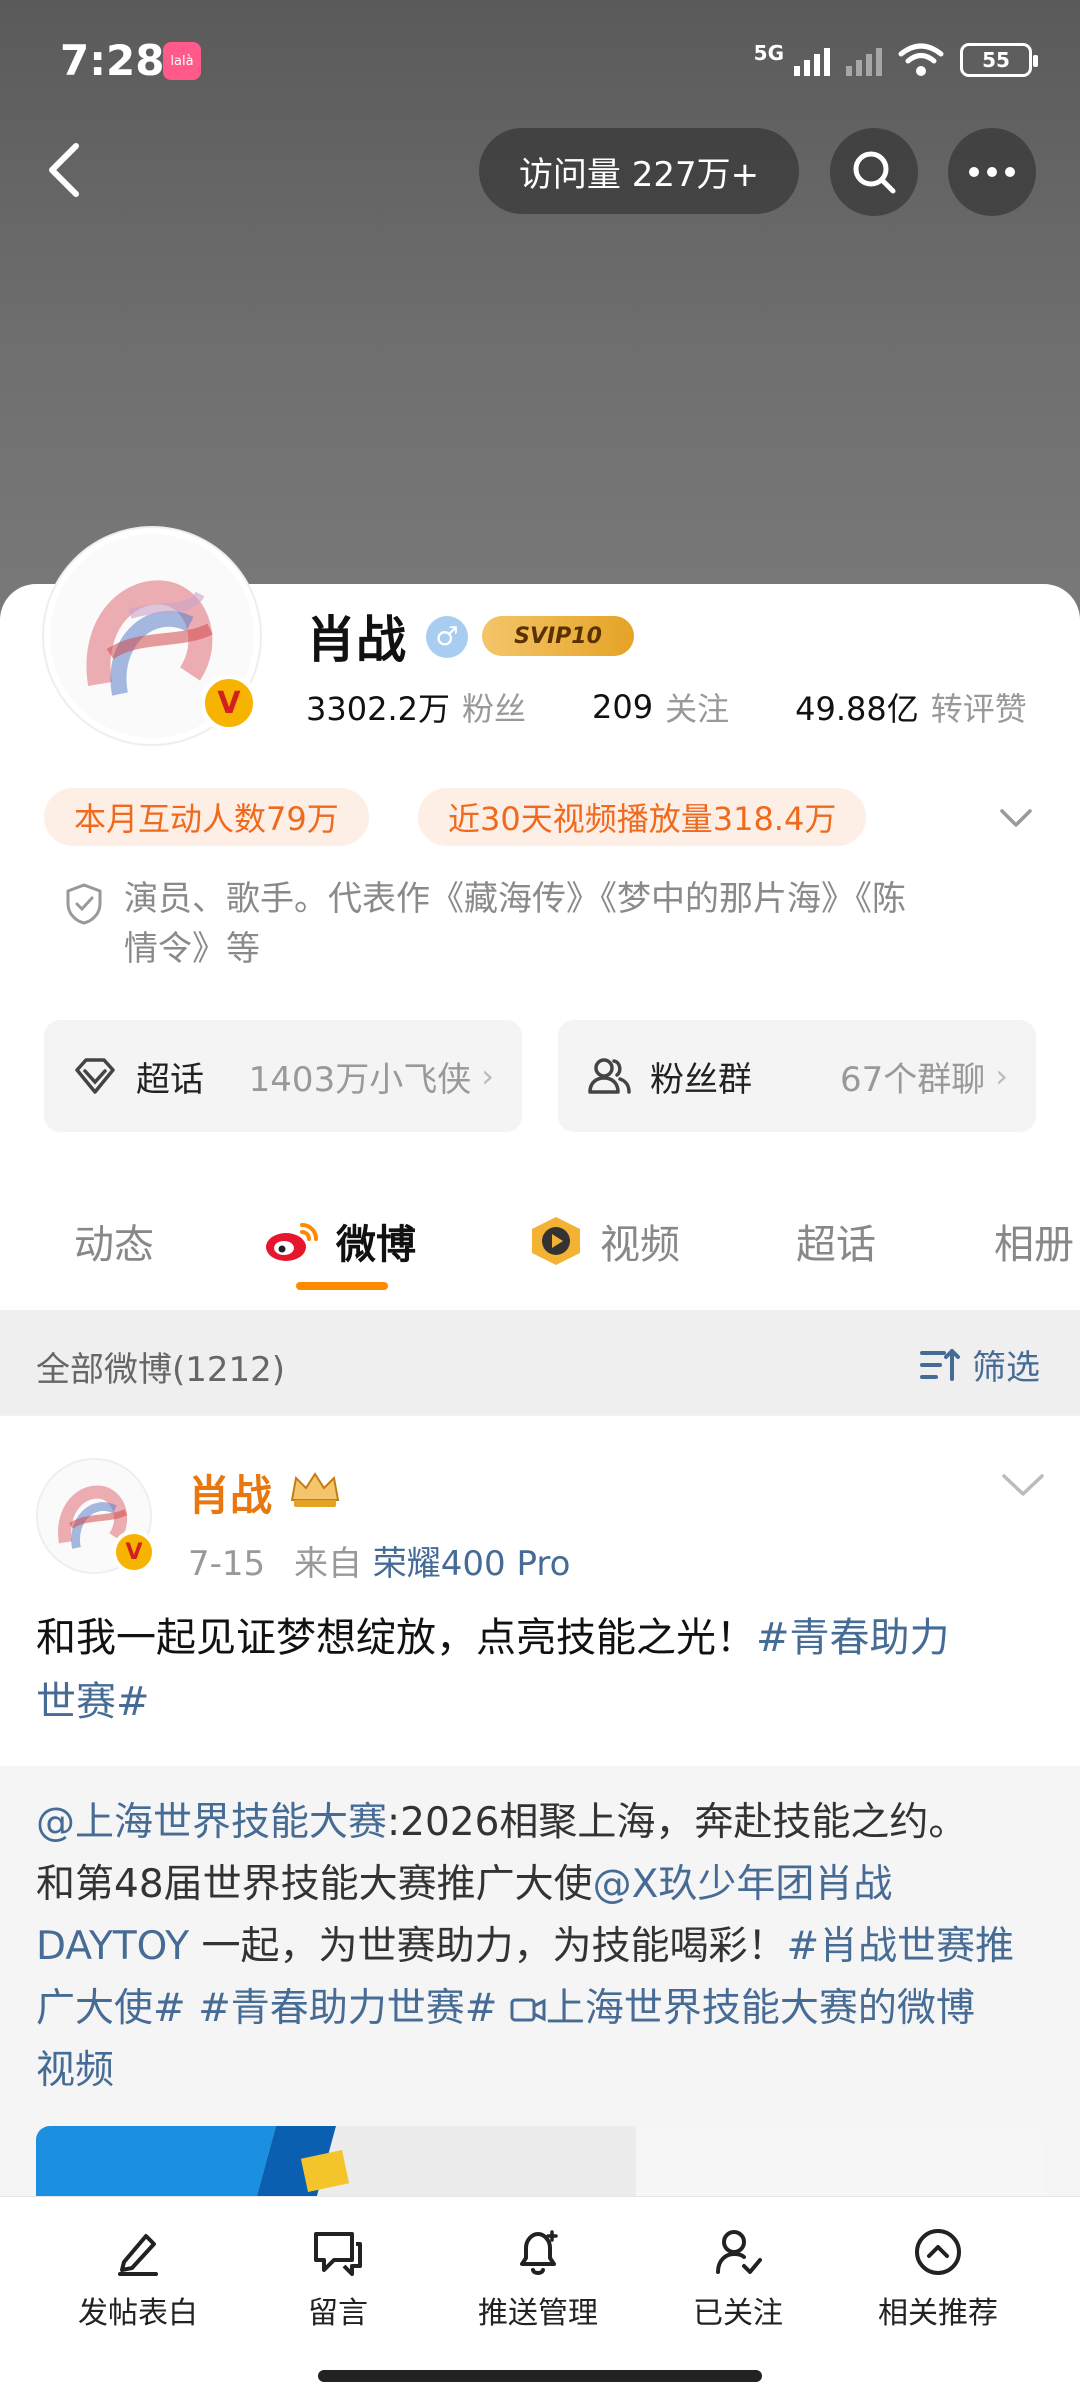 The width and height of the screenshot is (1080, 2403). What do you see at coordinates (161, 1370) in the screenshot?
I see `all-posts-count: 全部微博(1212)` at bounding box center [161, 1370].